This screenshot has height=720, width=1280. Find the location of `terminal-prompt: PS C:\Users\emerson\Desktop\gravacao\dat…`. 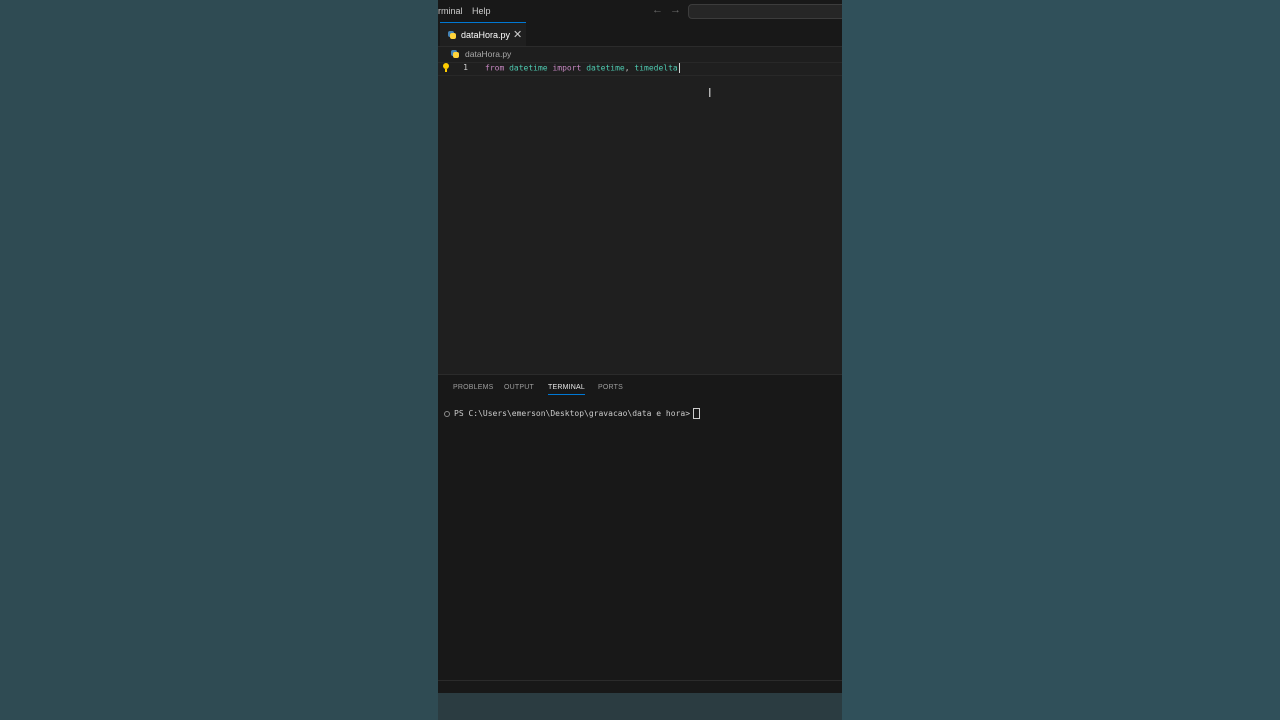

terminal-prompt: PS C:\Users\emerson\Desktop\gravacao\dat… is located at coordinates (572, 413).